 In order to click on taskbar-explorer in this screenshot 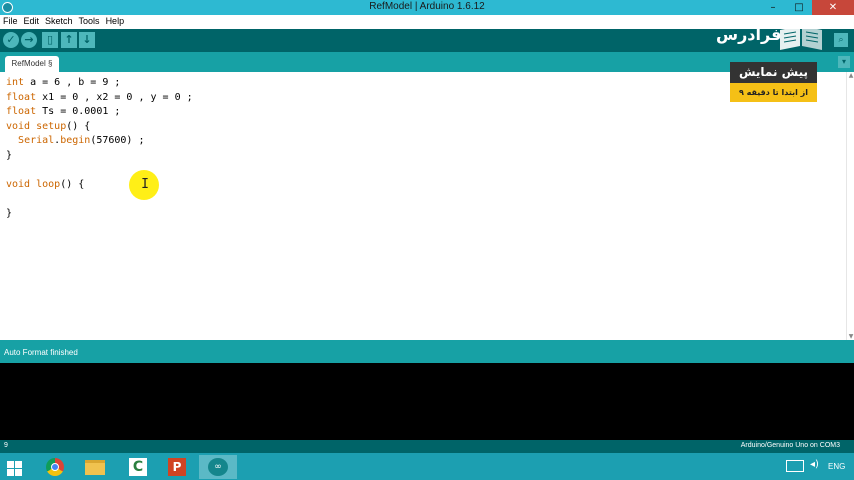, I will do `click(95, 467)`.